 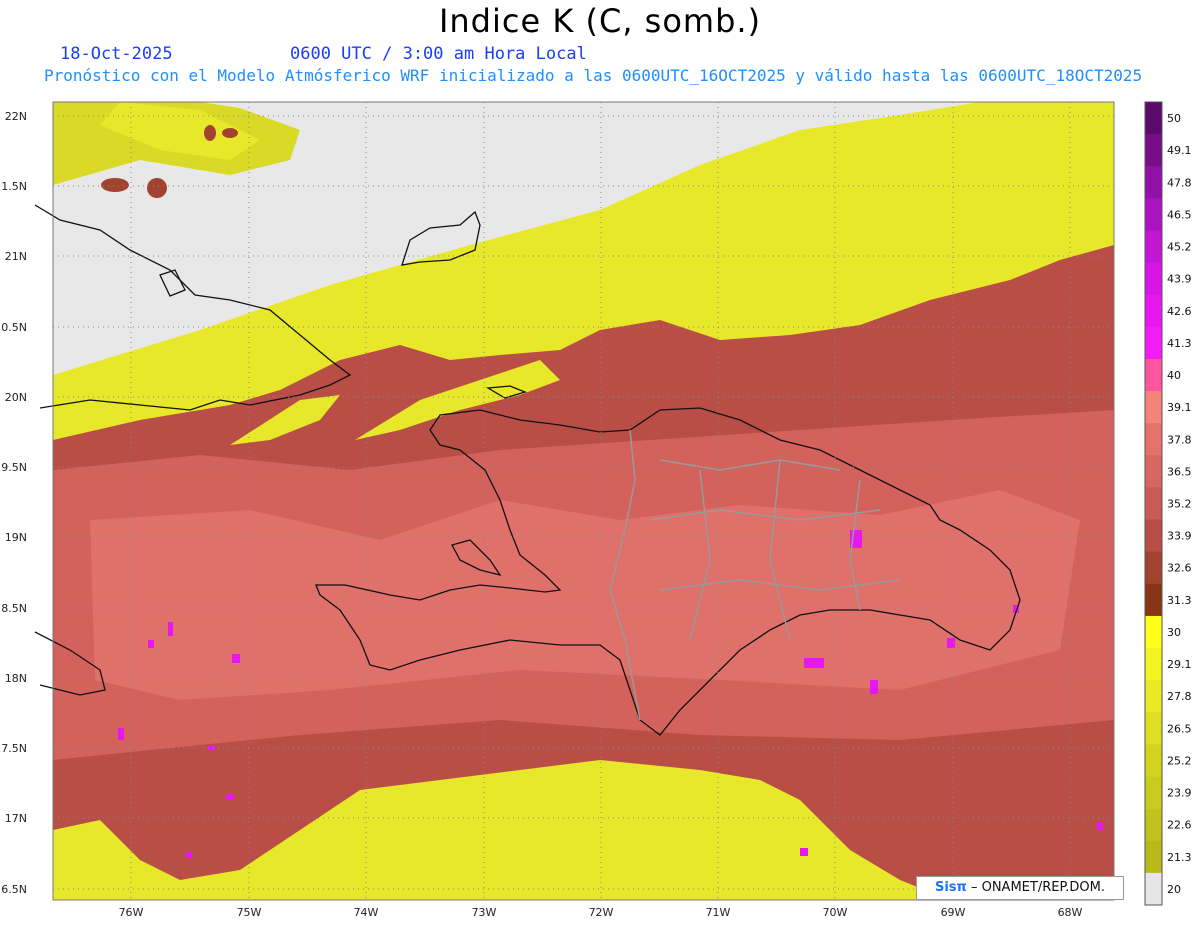 I want to click on forecast-date: 18-Oct-2025, so click(x=116, y=54).